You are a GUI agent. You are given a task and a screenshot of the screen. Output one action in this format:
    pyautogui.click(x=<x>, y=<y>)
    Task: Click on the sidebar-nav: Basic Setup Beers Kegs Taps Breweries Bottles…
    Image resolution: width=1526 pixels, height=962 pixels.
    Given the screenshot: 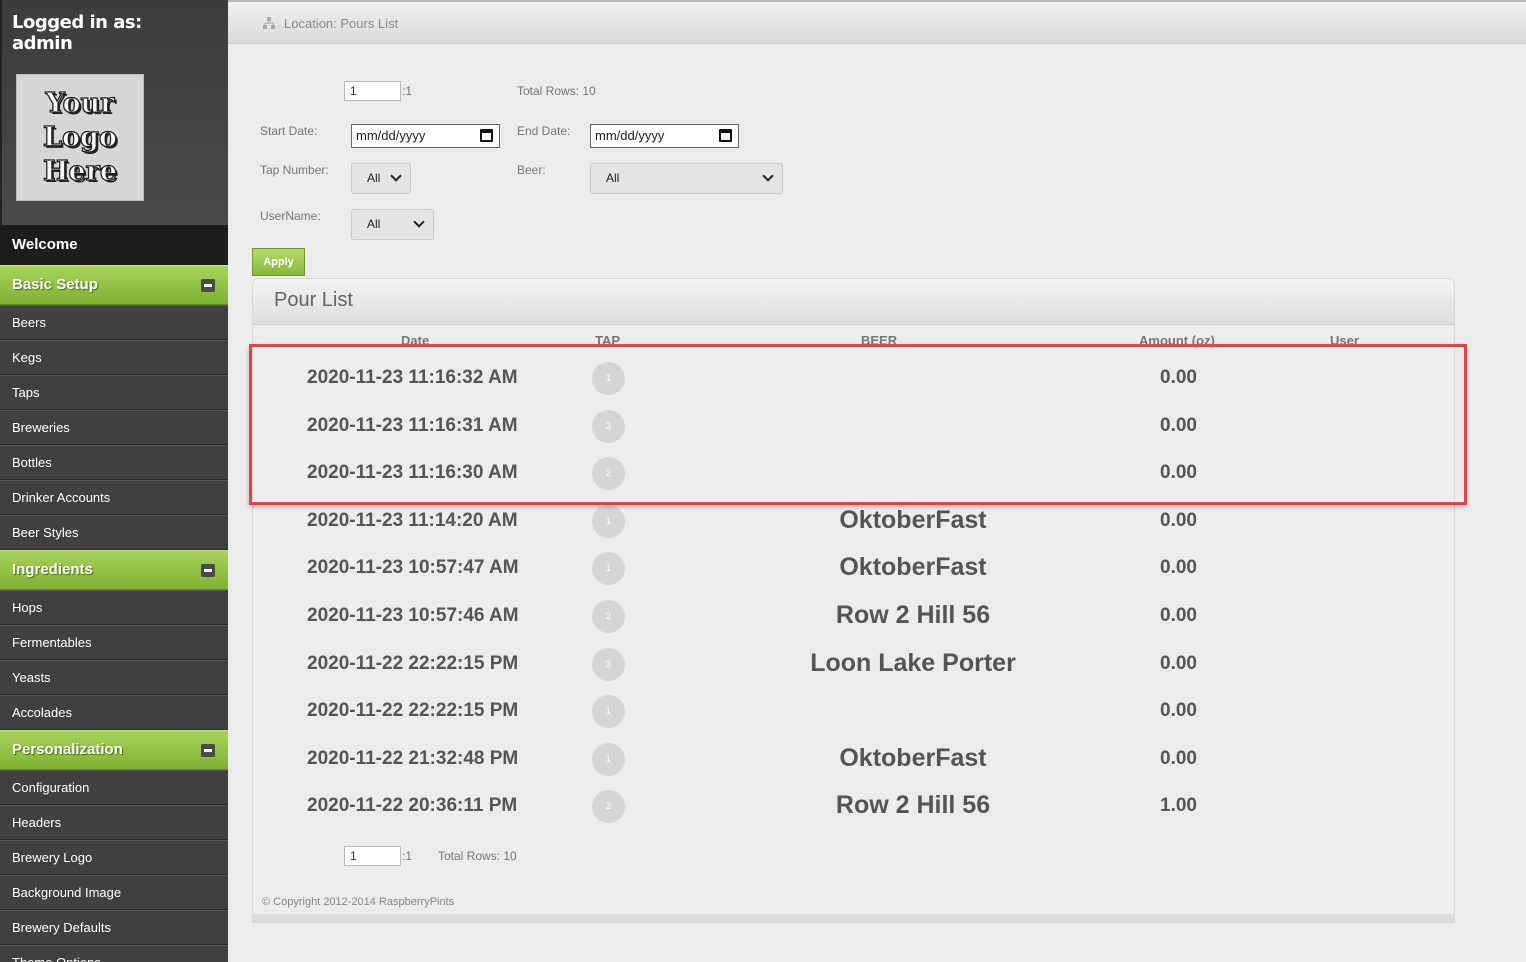 What is the action you would take?
    pyautogui.click(x=114, y=613)
    